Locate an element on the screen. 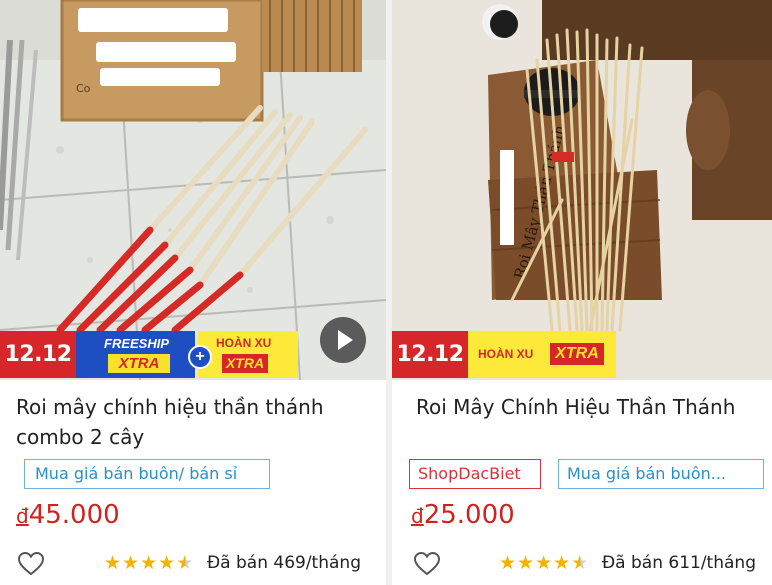  promo-banner: 12.12 HOÀN XU XTRA is located at coordinates (582, 354).